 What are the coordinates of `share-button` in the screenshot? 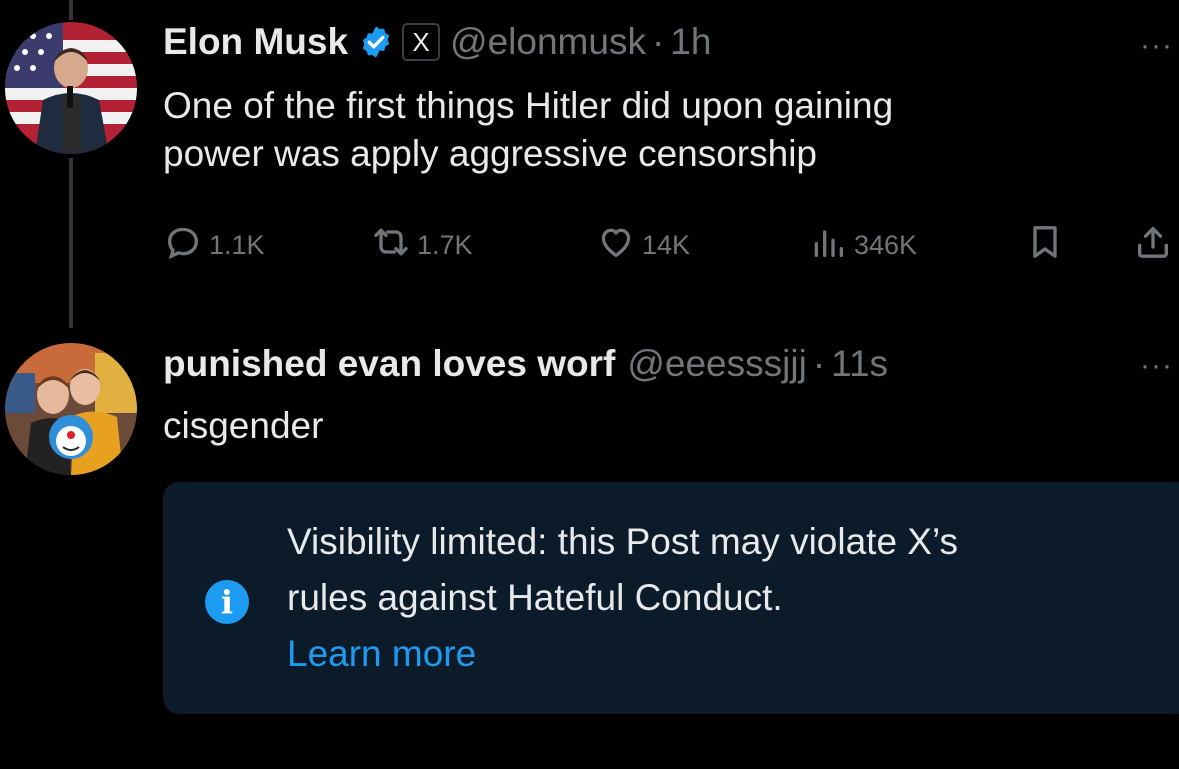 It's located at (1156, 245).